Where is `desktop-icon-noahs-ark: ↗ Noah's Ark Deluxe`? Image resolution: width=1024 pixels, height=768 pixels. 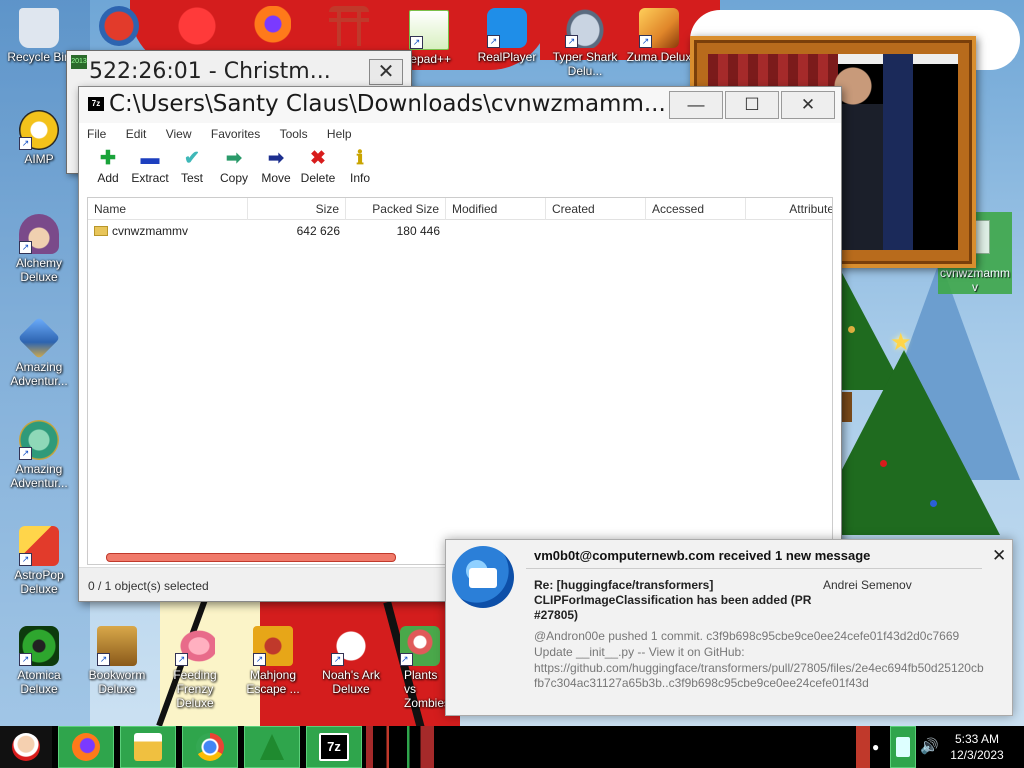 desktop-icon-noahs-ark: ↗ Noah's Ark Deluxe is located at coordinates (351, 661).